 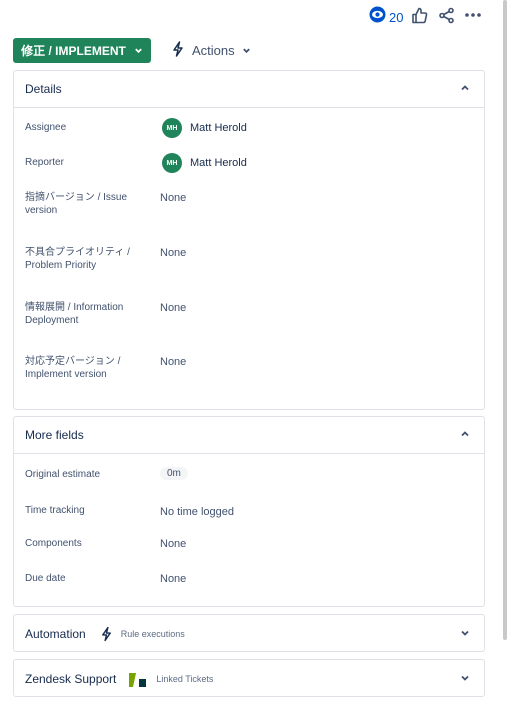 I want to click on share-icon, so click(x=446, y=15).